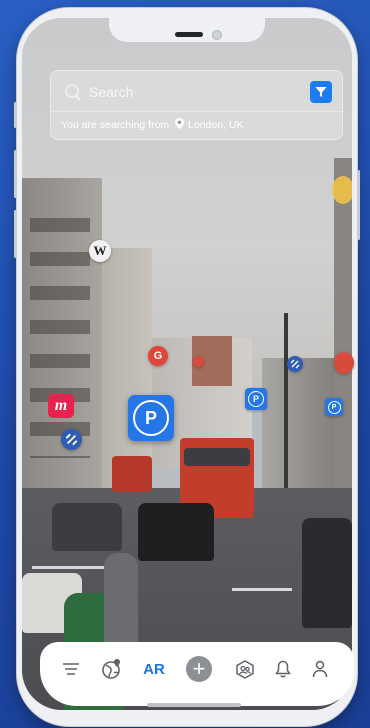 This screenshot has width=370, height=728. I want to click on wikipedia-glyph: W, so click(100, 250).